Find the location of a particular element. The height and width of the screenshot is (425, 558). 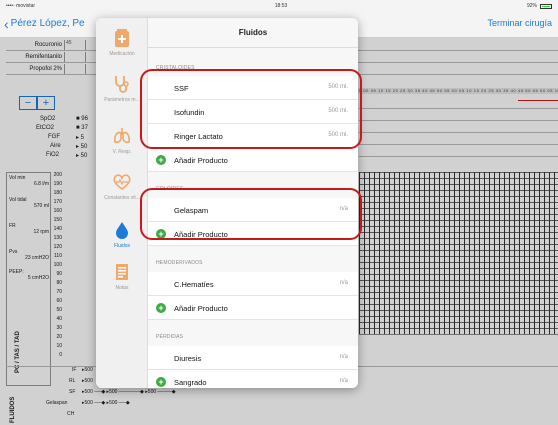

section-header: PÉRDIDAS is located at coordinates (170, 337).